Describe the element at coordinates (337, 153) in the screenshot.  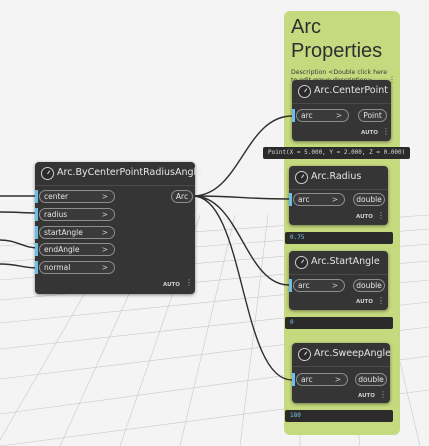
I see `preview-bubble: Point(X = 5.000, Y = 2.000, Z = 0.000)` at that location.